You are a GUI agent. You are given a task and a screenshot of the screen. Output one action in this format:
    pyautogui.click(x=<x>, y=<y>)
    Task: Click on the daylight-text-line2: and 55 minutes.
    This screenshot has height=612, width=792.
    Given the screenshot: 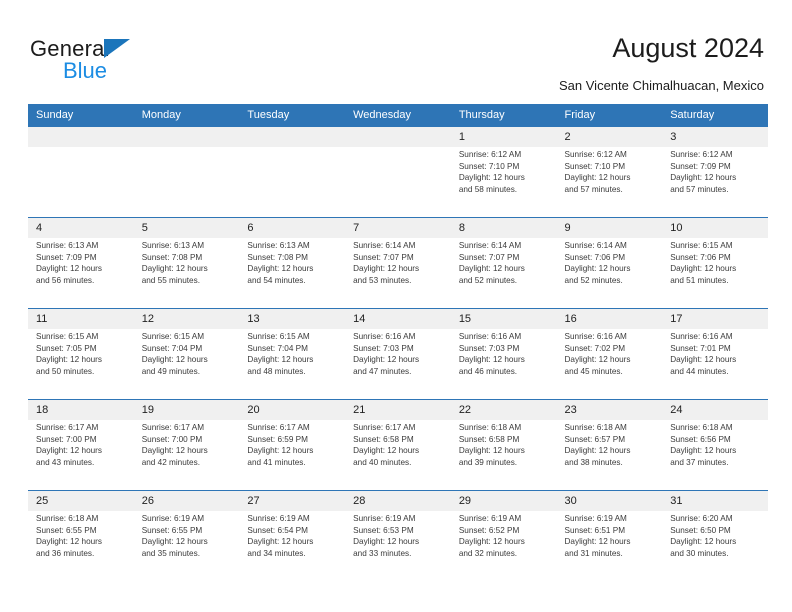 What is the action you would take?
    pyautogui.click(x=170, y=280)
    